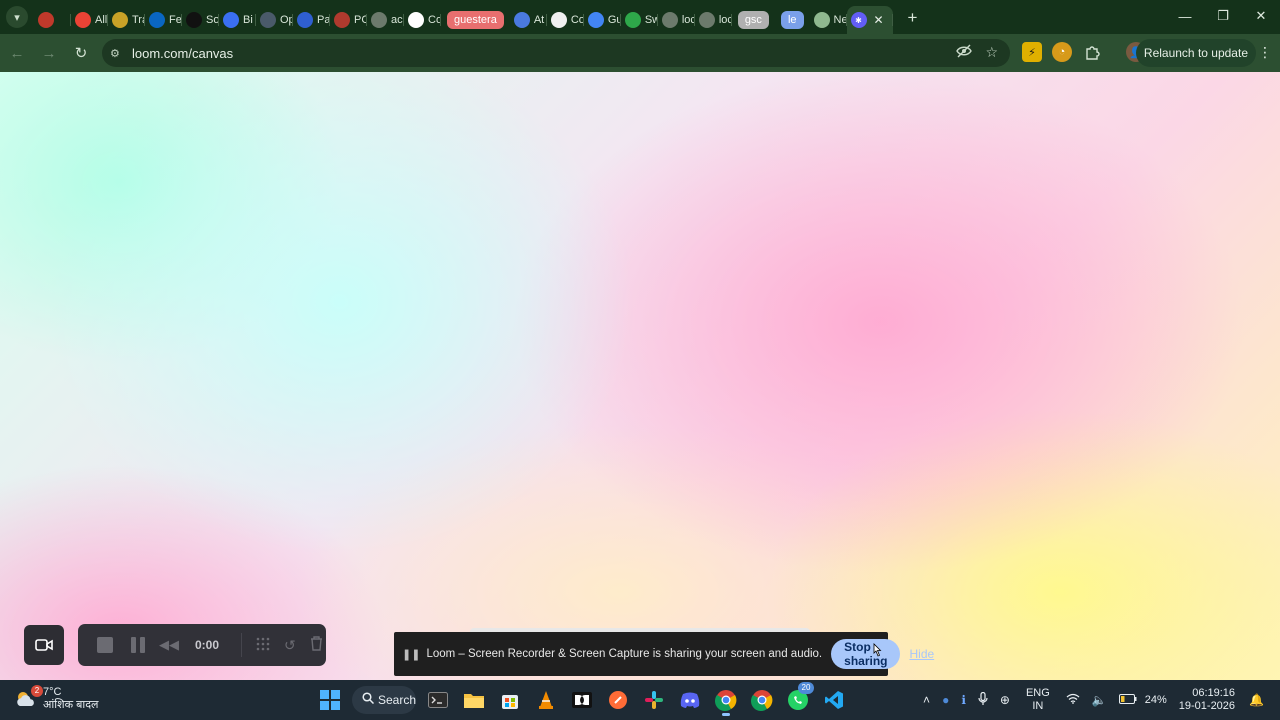 The width and height of the screenshot is (1280, 720). What do you see at coordinates (963, 700) in the screenshot?
I see `tray-info-icon: ℹ` at bounding box center [963, 700].